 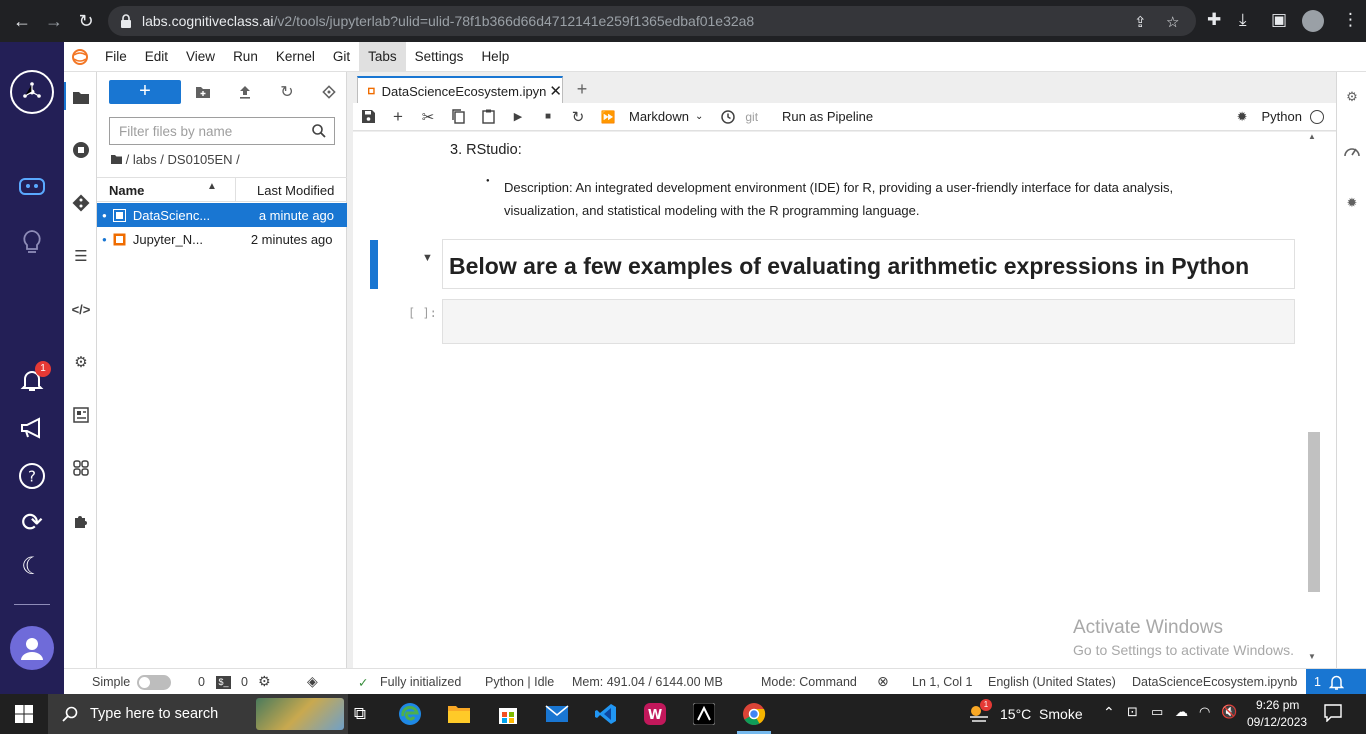 What do you see at coordinates (126, 190) in the screenshot?
I see `column-name: Name` at bounding box center [126, 190].